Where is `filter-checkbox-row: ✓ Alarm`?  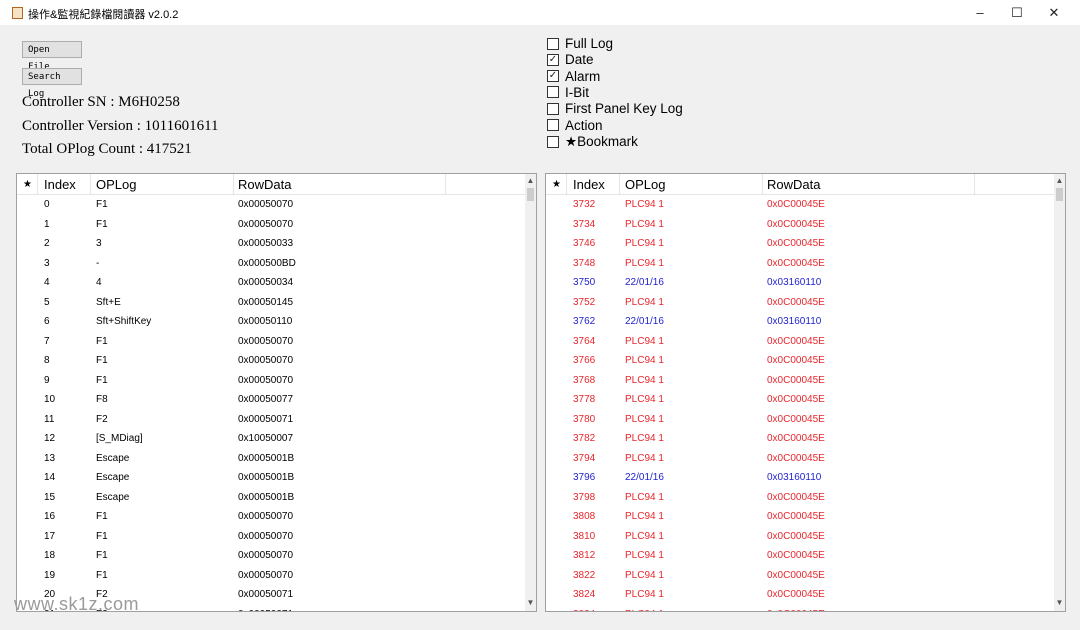 filter-checkbox-row: ✓ Alarm is located at coordinates (573, 76).